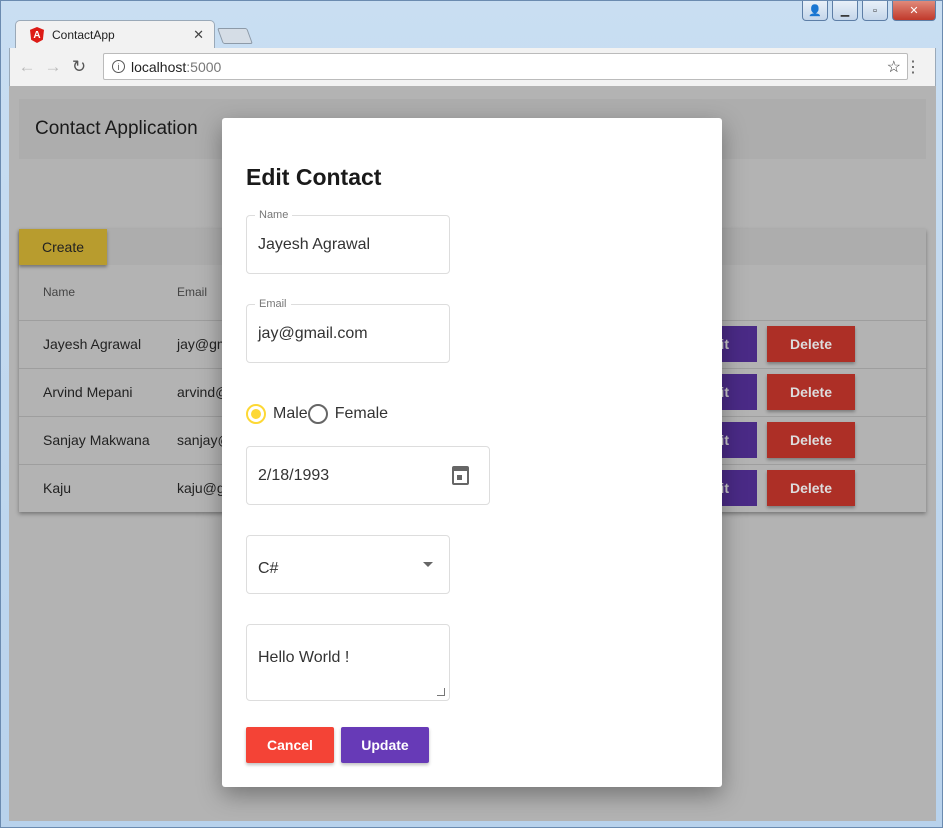 This screenshot has width=943, height=828. What do you see at coordinates (914, 11) in the screenshot?
I see `close-window-button: ✕` at bounding box center [914, 11].